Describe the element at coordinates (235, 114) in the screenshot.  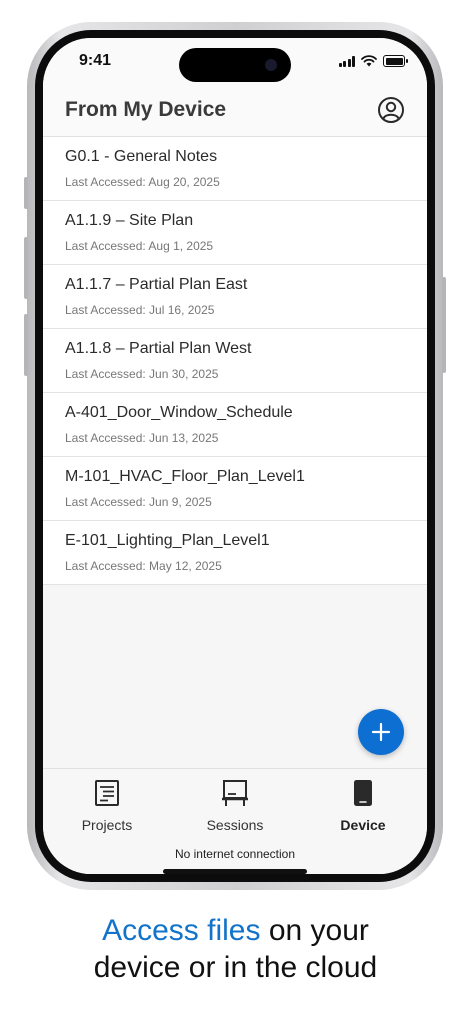
I see `app-header: From My Device` at that location.